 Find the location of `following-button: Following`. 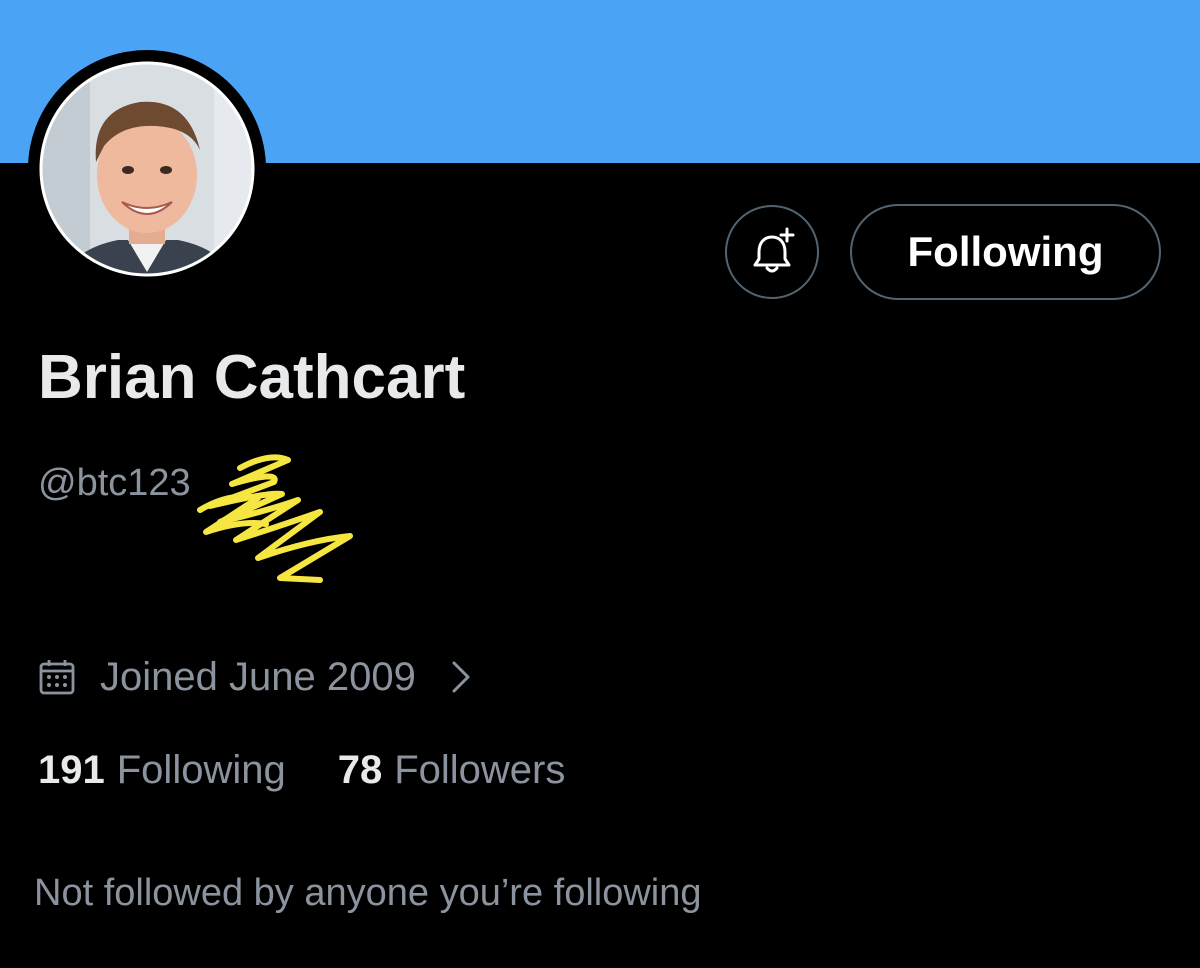

following-button: Following is located at coordinates (1005, 252).